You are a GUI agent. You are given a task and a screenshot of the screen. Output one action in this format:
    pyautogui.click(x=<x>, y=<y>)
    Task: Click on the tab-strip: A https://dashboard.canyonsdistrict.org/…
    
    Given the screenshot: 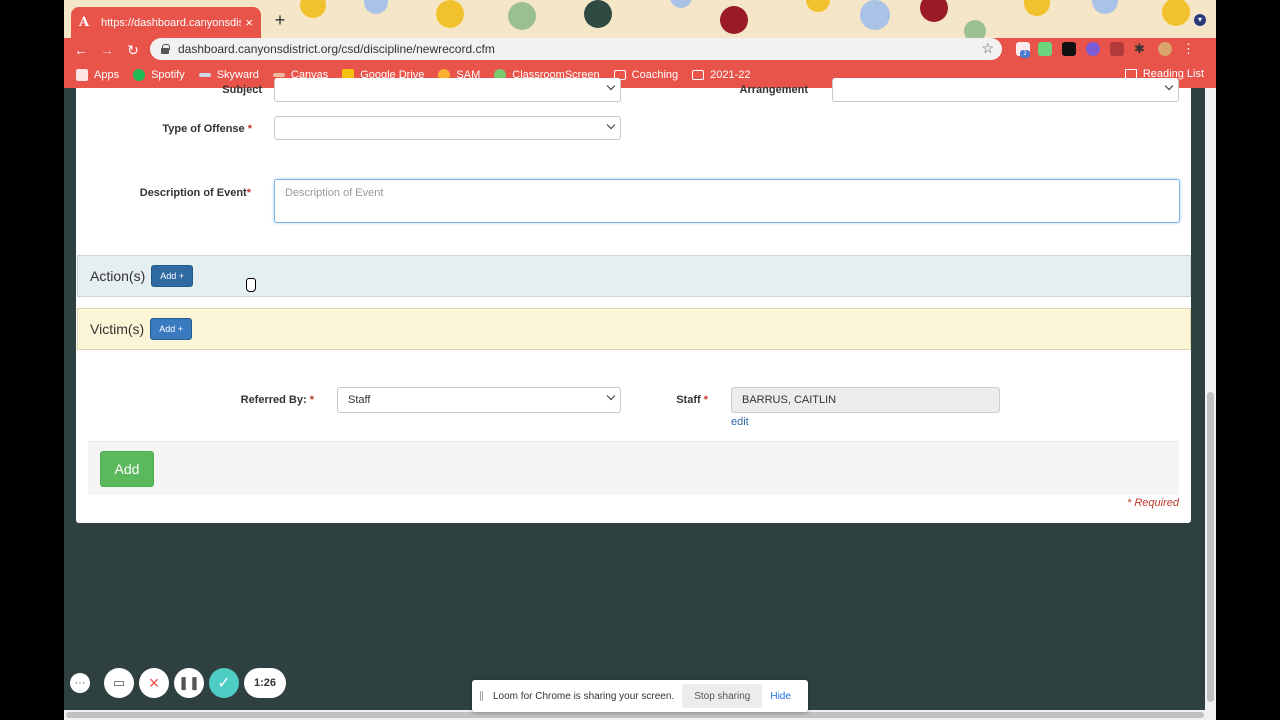 What is the action you would take?
    pyautogui.click(x=640, y=19)
    